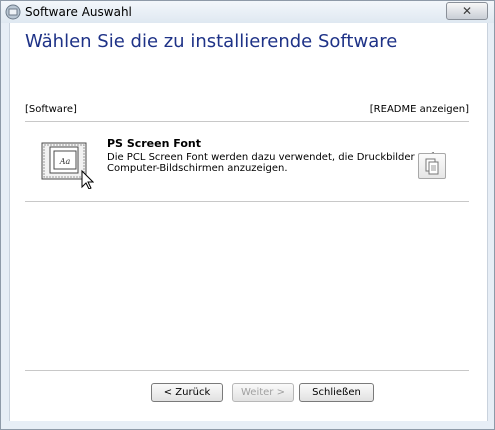  I want to click on next-button: Weiter >, so click(263, 392).